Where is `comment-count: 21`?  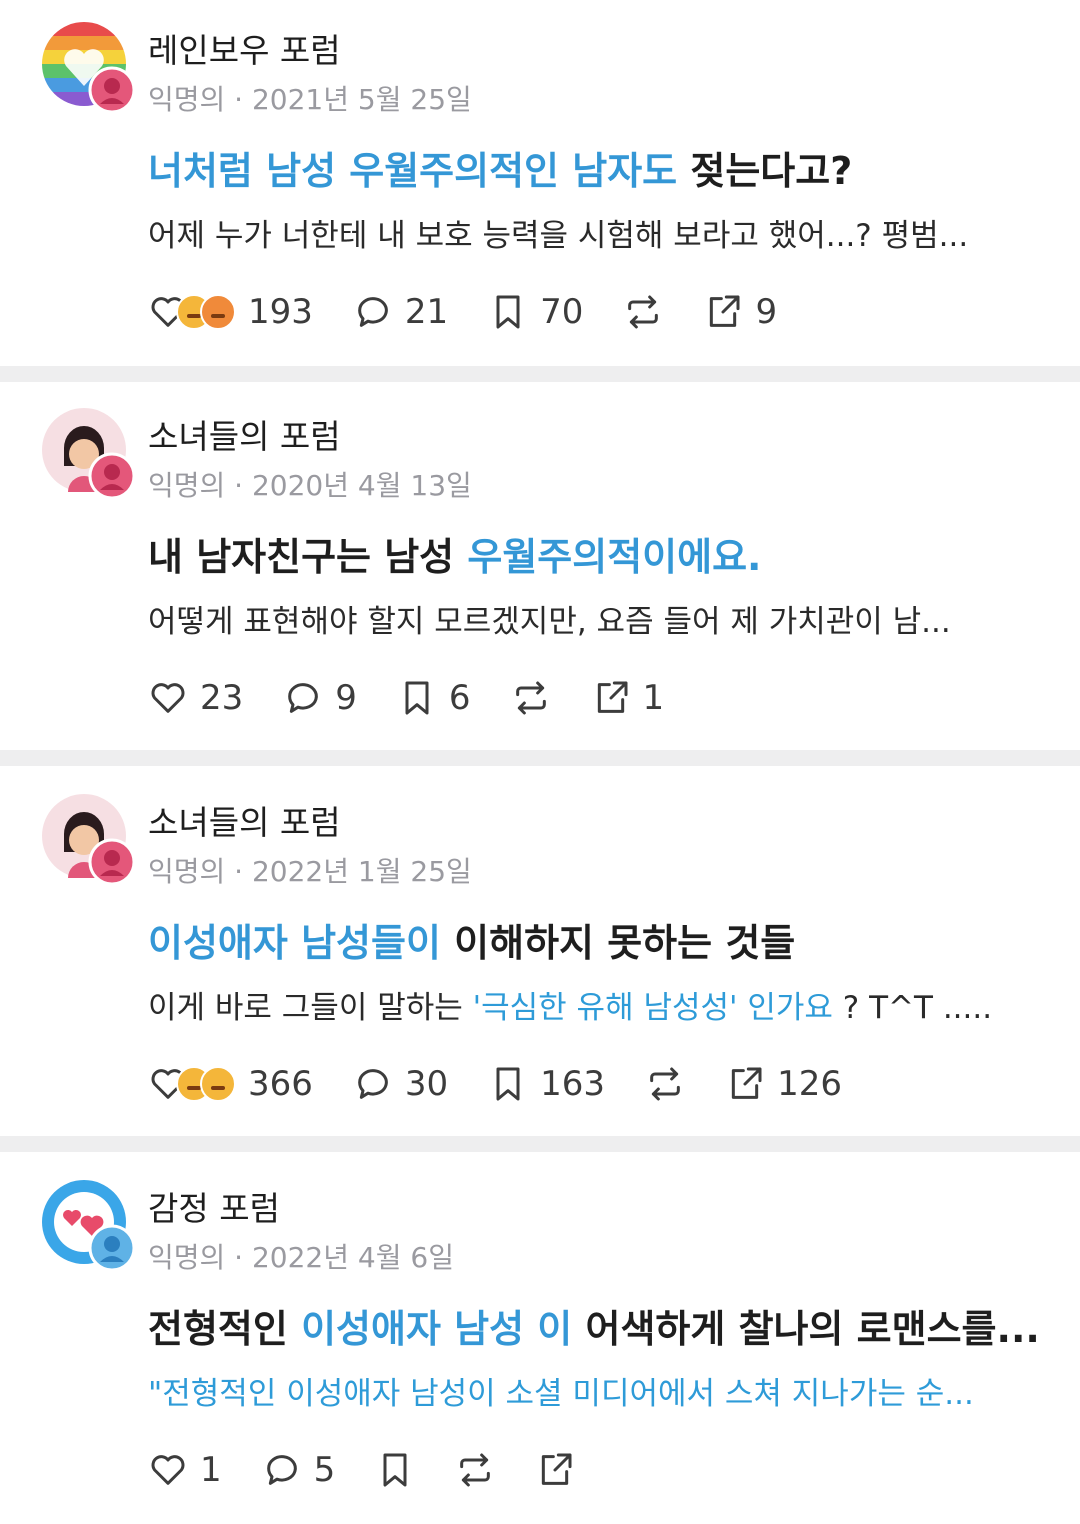
comment-count: 21 is located at coordinates (426, 312).